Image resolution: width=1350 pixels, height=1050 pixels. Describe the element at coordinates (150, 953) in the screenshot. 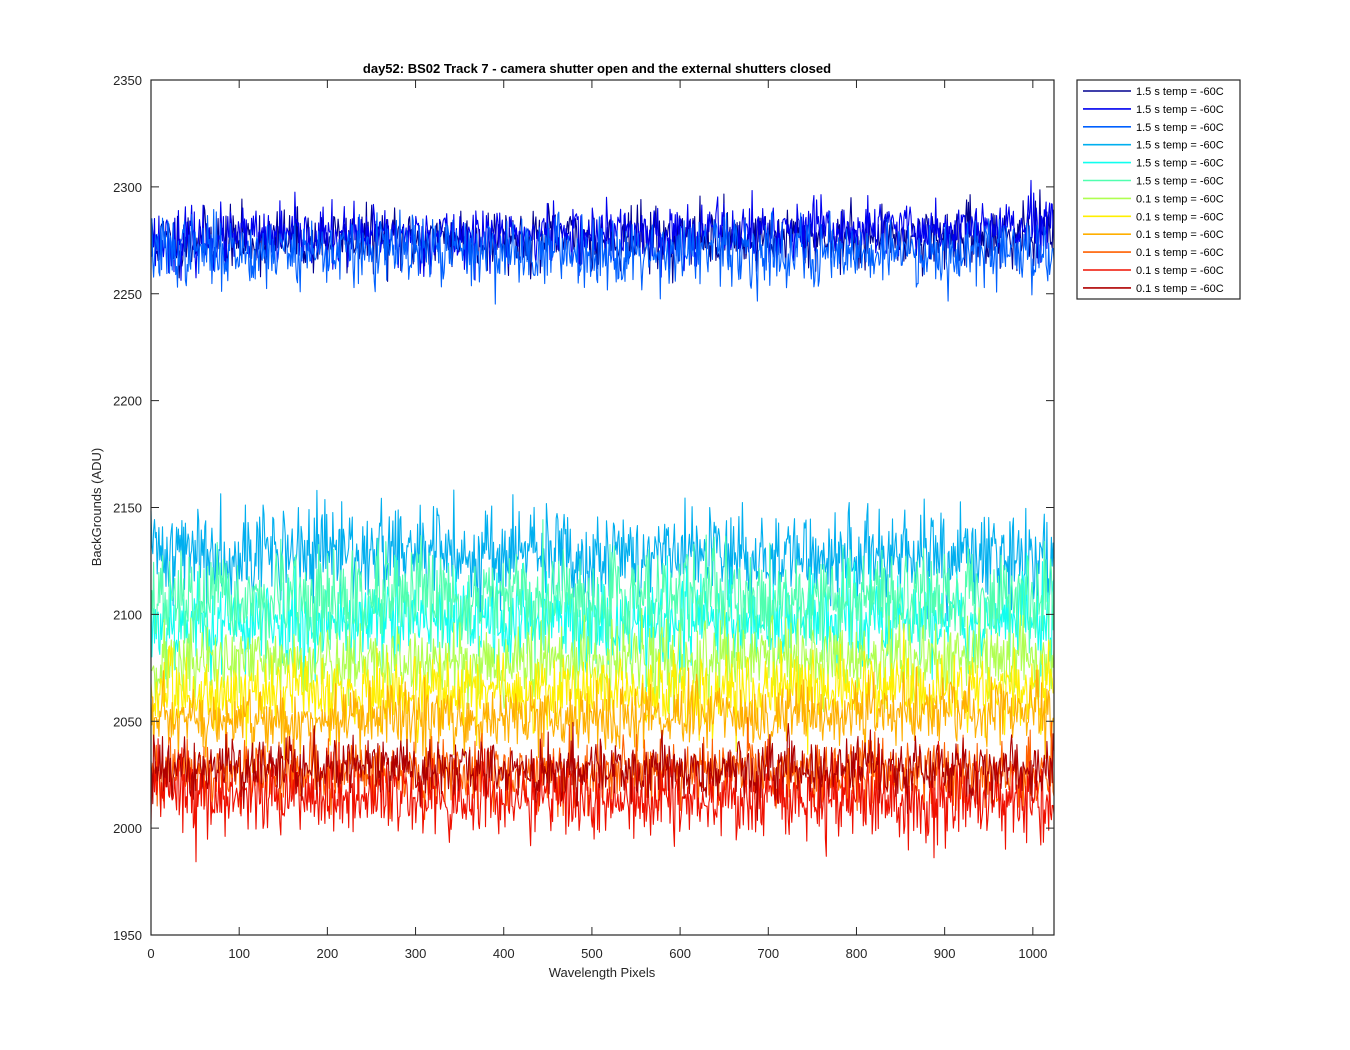

I see `x-tick-label: 0` at that location.